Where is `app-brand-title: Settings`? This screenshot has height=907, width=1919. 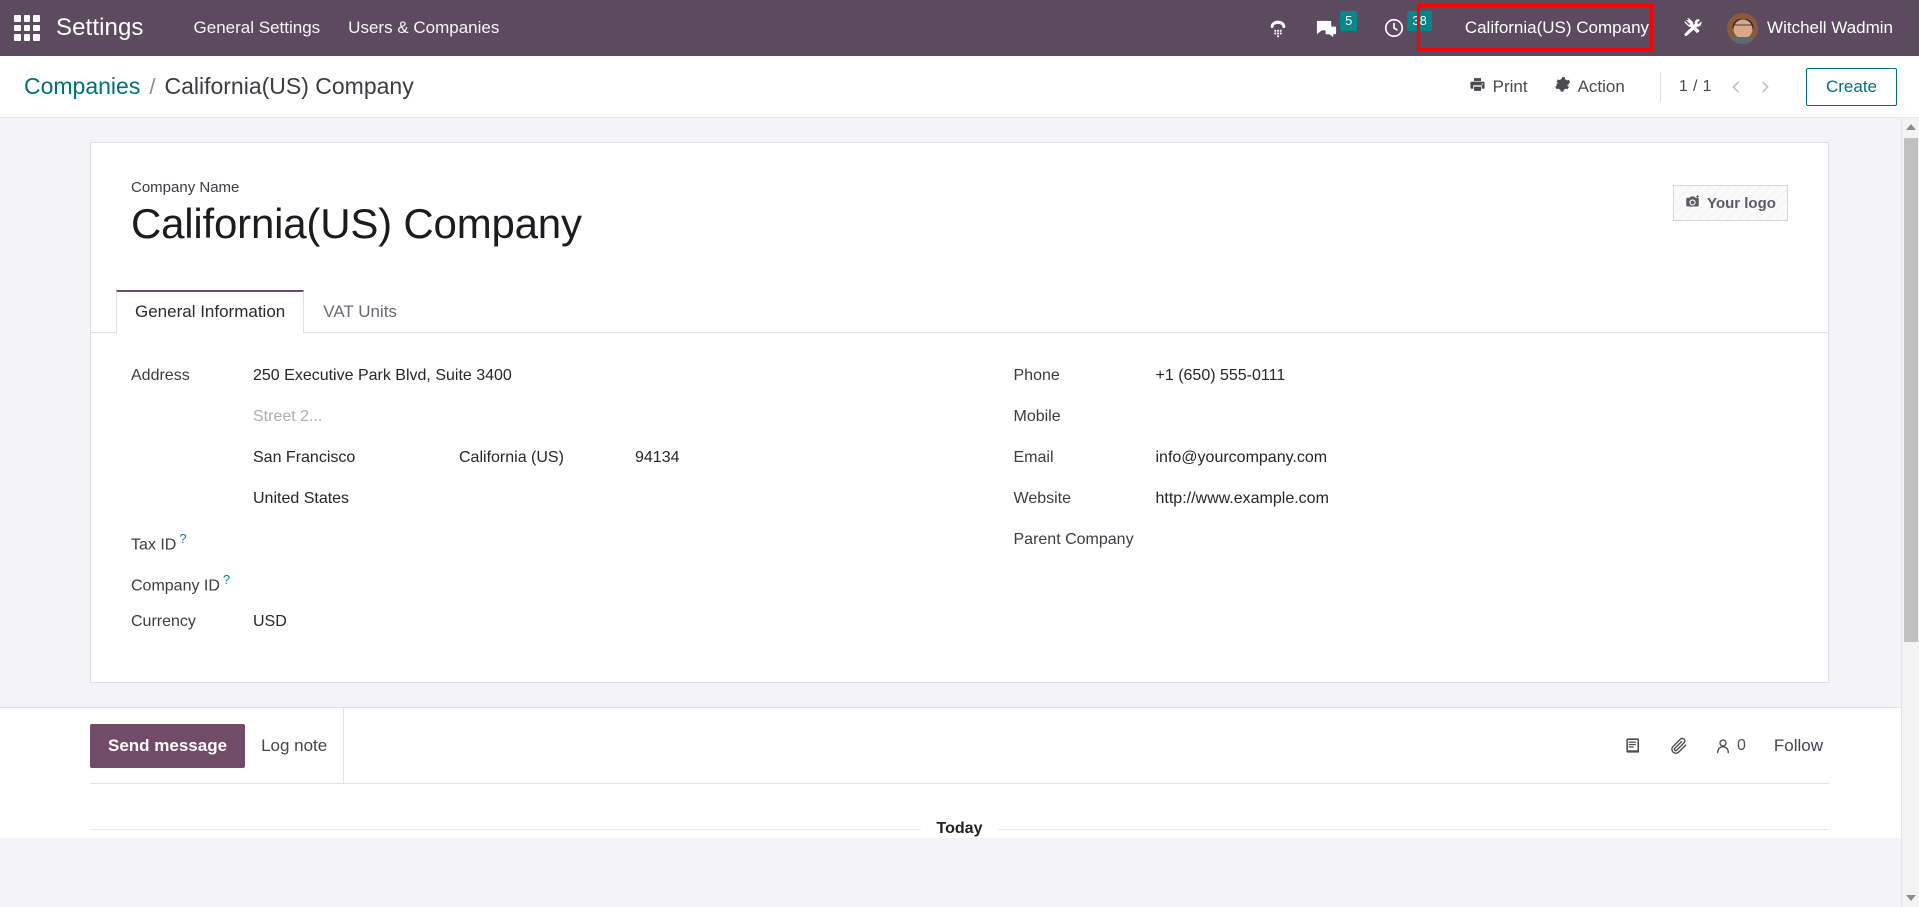 app-brand-title: Settings is located at coordinates (100, 28).